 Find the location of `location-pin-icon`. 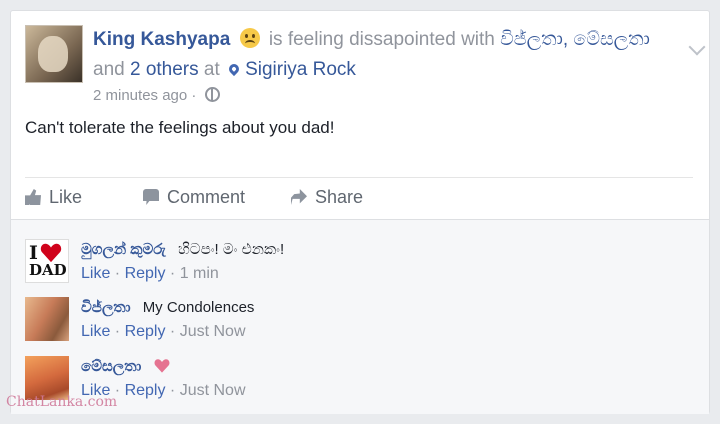

location-pin-icon is located at coordinates (234, 69).